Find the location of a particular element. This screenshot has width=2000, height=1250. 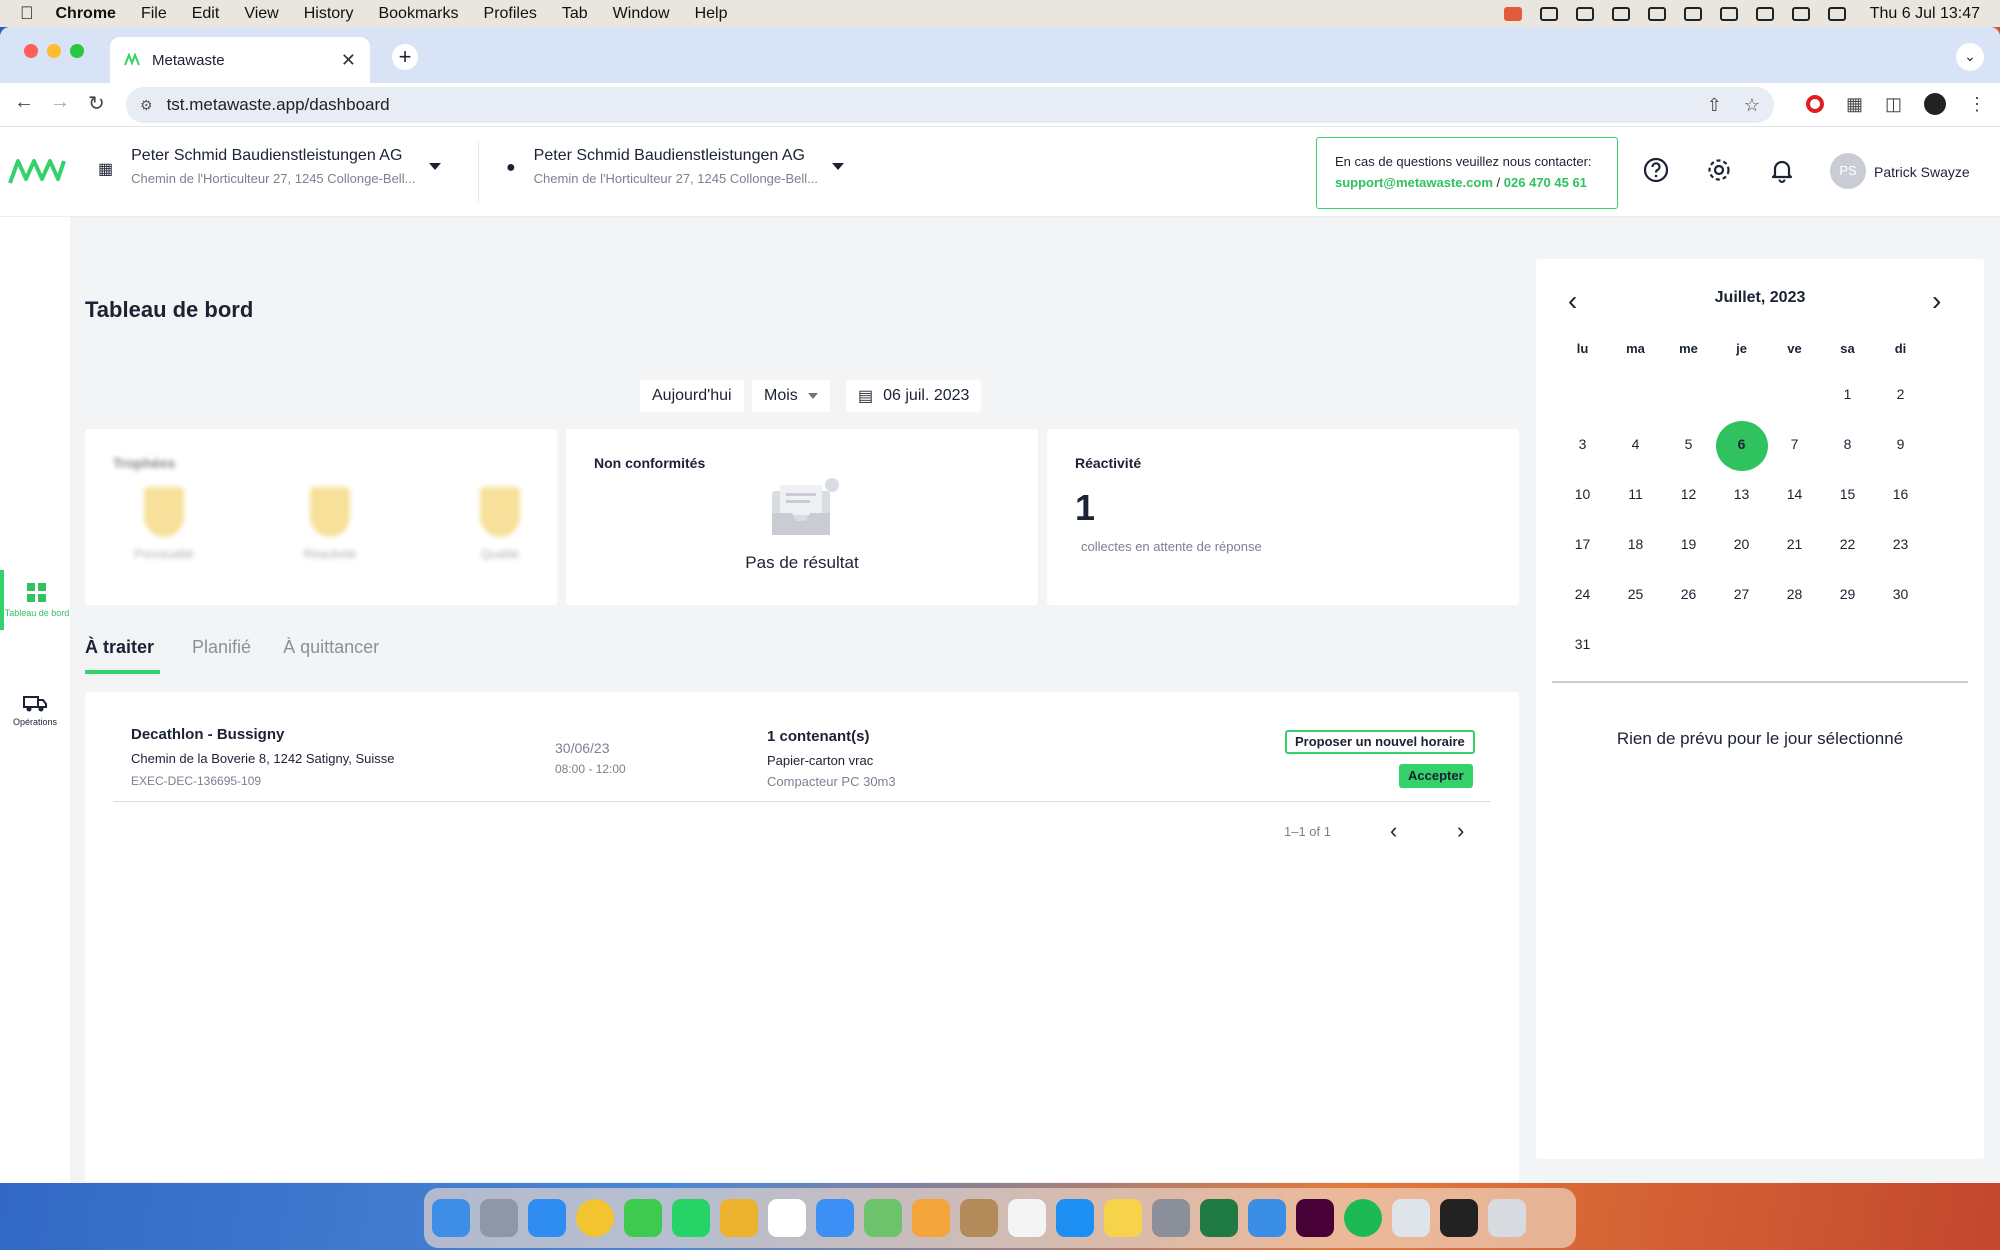

close-tab-icon: ✕ is located at coordinates (348, 60).